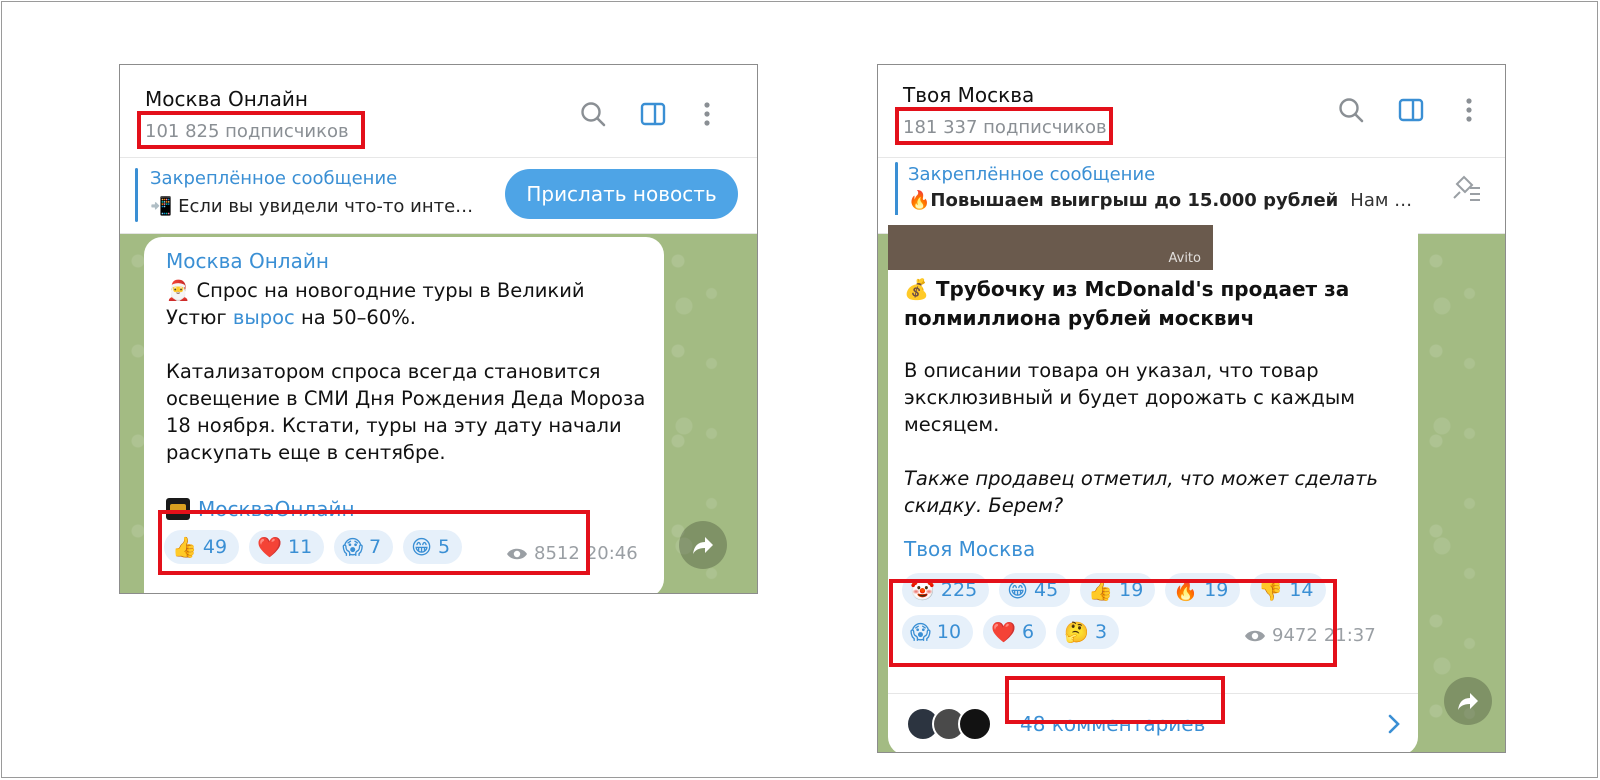 This screenshot has width=1600, height=780. What do you see at coordinates (969, 549) in the screenshot?
I see `channel-signature: Твоя Москва` at bounding box center [969, 549].